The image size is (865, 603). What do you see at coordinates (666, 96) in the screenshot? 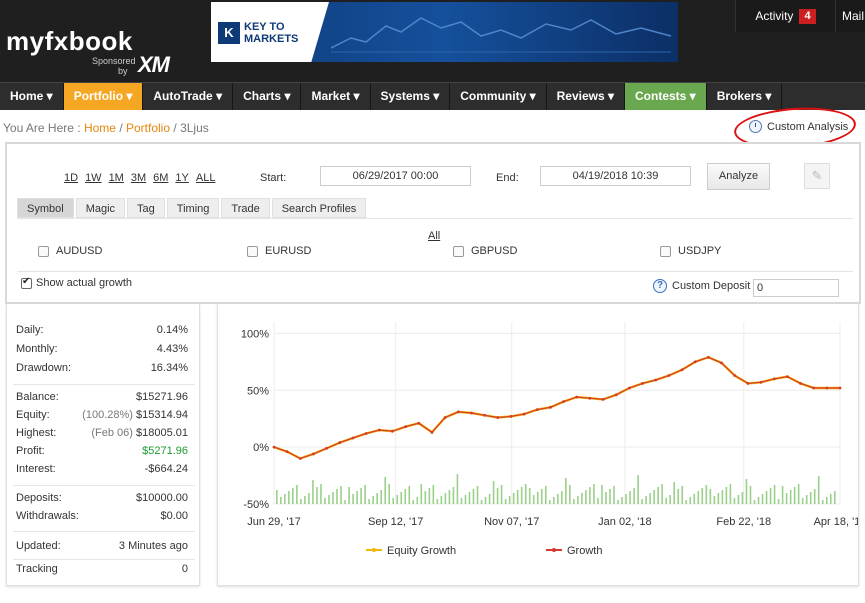
I see `nav-contests: Contests ▾` at bounding box center [666, 96].